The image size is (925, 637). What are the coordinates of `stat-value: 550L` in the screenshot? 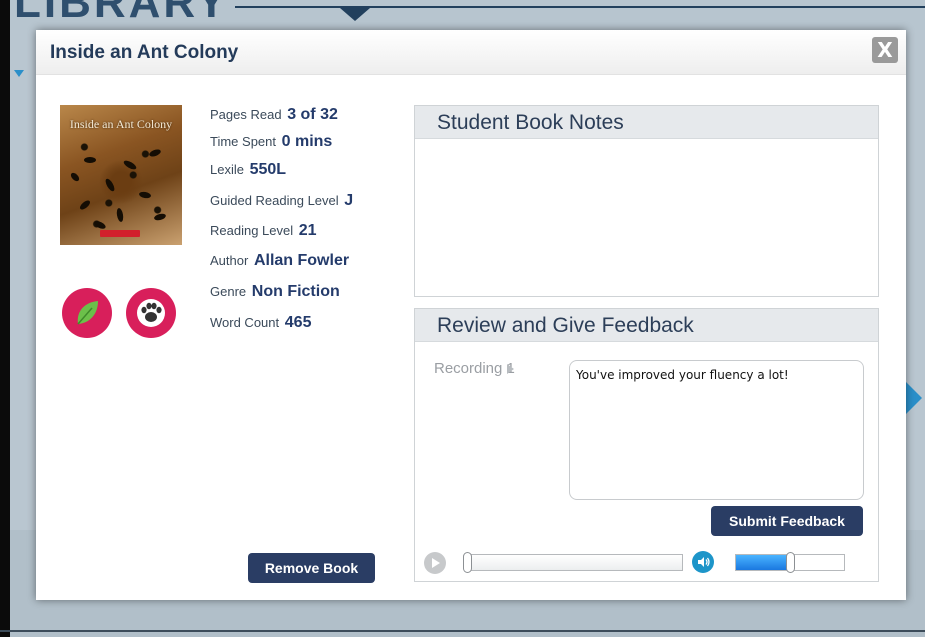 It's located at (268, 169).